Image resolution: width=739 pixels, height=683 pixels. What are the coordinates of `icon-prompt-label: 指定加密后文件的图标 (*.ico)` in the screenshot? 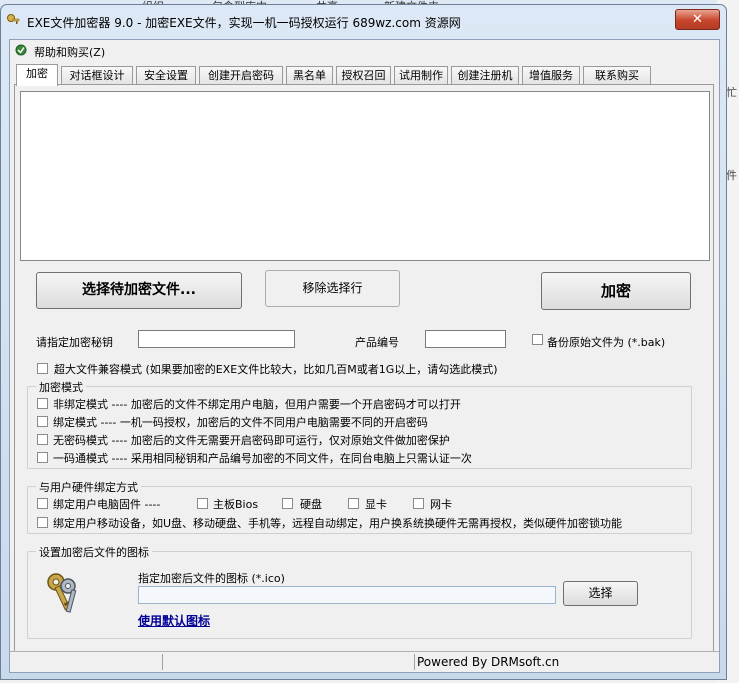 It's located at (211, 578).